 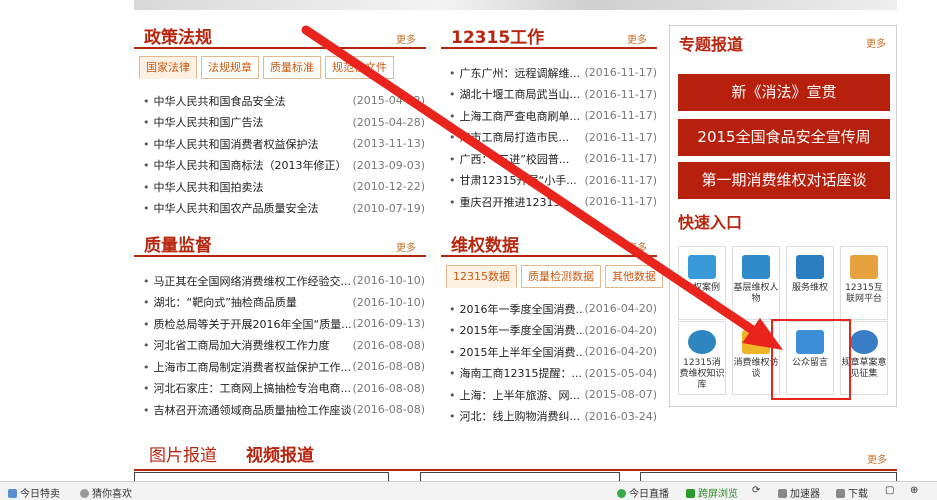 I want to click on list-item: 河北：线上购物消费纠...(2016-03-24), so click(x=553, y=417).